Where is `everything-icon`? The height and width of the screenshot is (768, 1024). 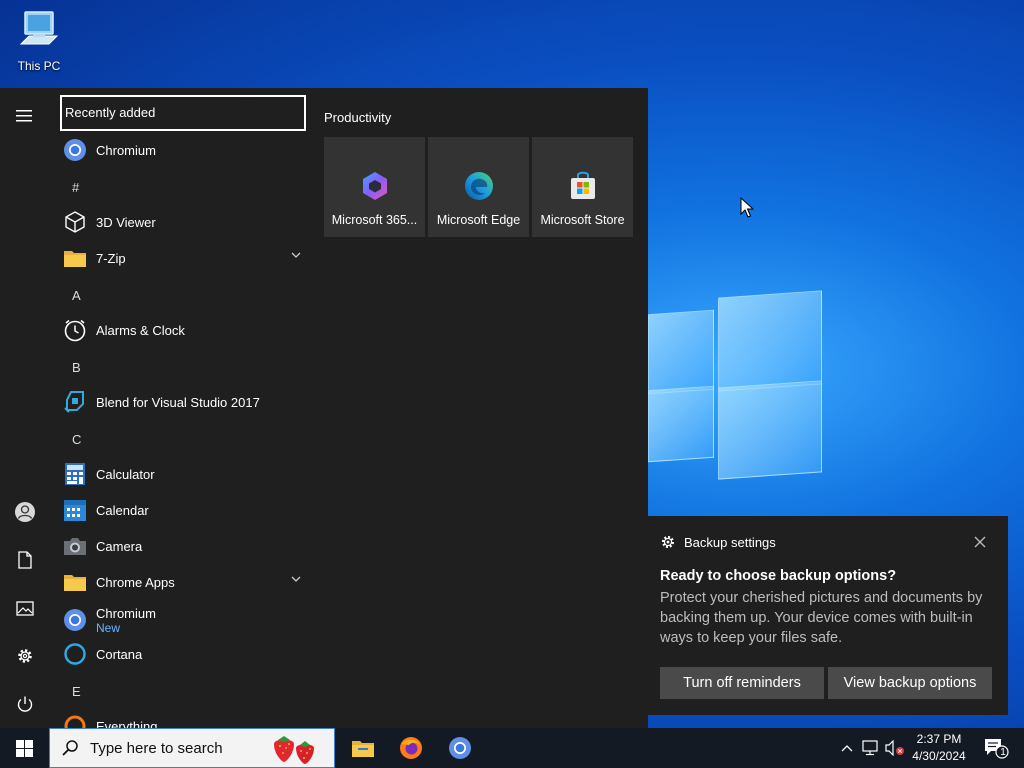
everything-icon is located at coordinates (75, 721).